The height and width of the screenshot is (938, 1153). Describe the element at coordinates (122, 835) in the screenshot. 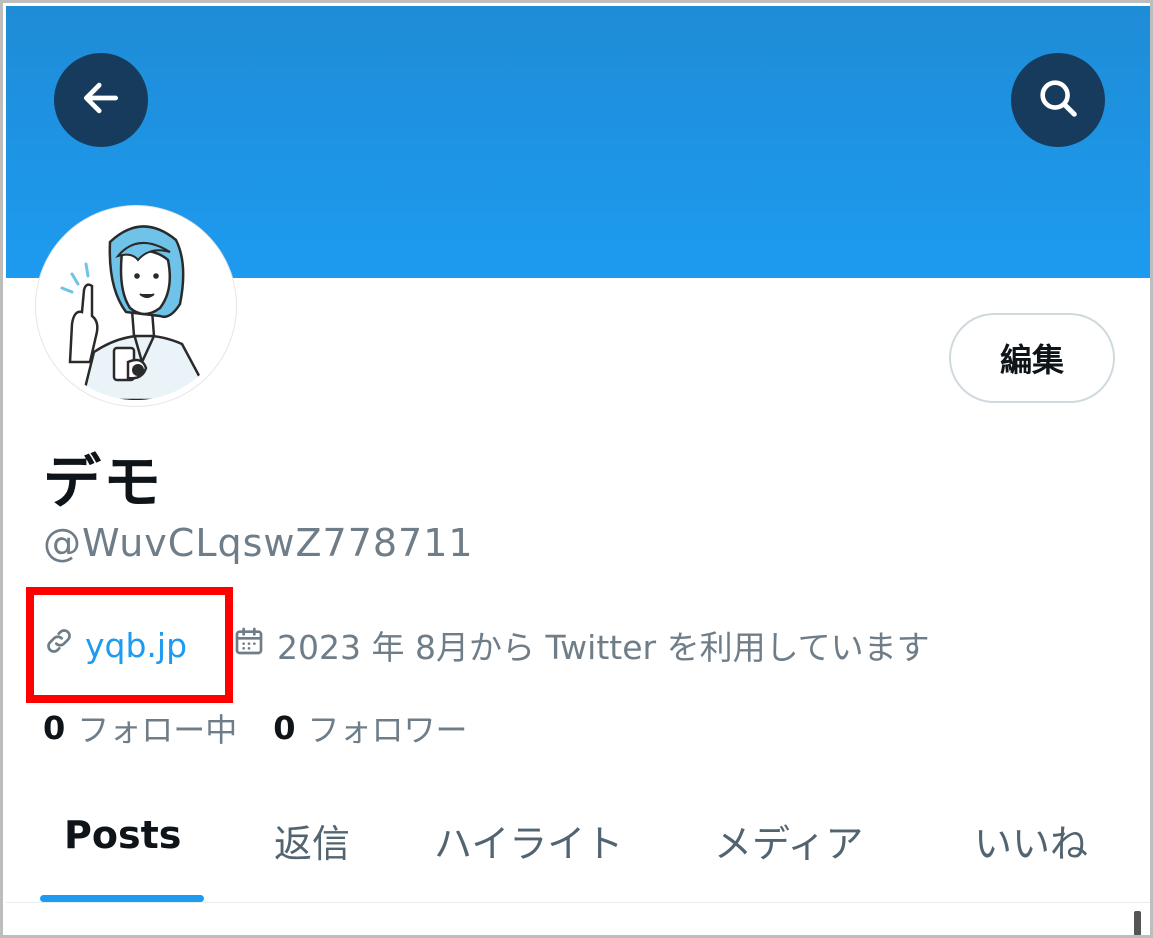

I see `tab-posts: Posts` at that location.